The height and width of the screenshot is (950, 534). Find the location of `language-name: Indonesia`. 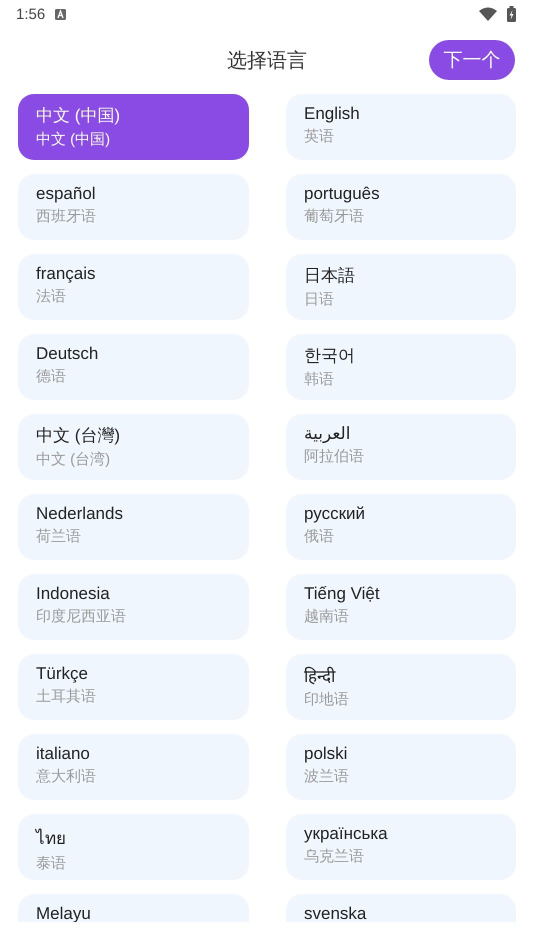

language-name: Indonesia is located at coordinates (73, 594).